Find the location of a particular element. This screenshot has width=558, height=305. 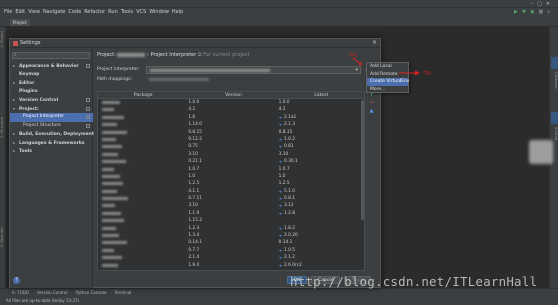

scrollbar is located at coordinates (362, 160).